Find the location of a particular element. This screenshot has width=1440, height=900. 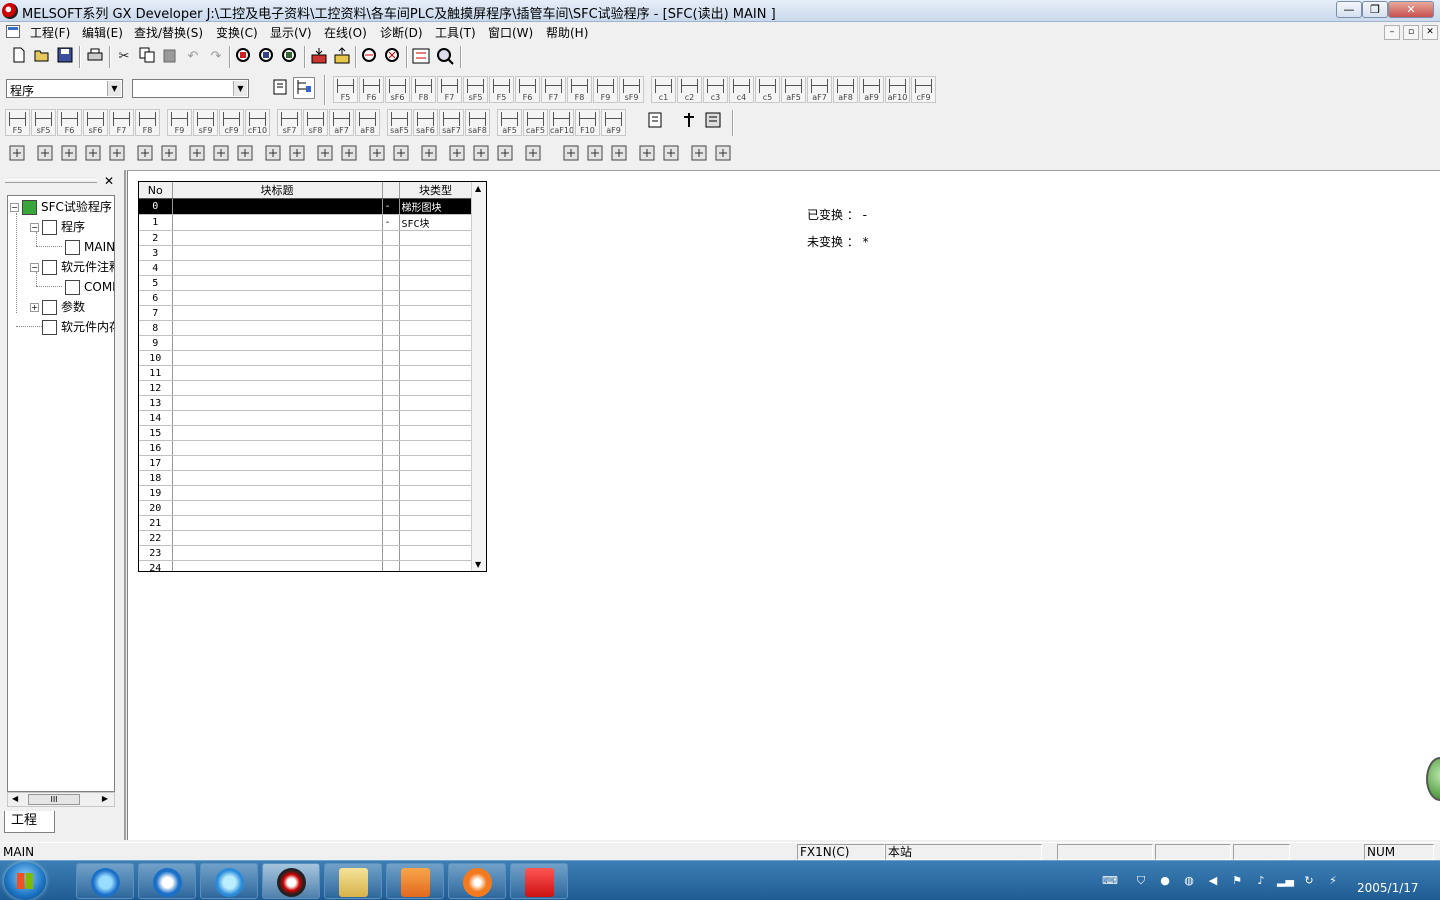

collapse-icon: − is located at coordinates (14, 207).